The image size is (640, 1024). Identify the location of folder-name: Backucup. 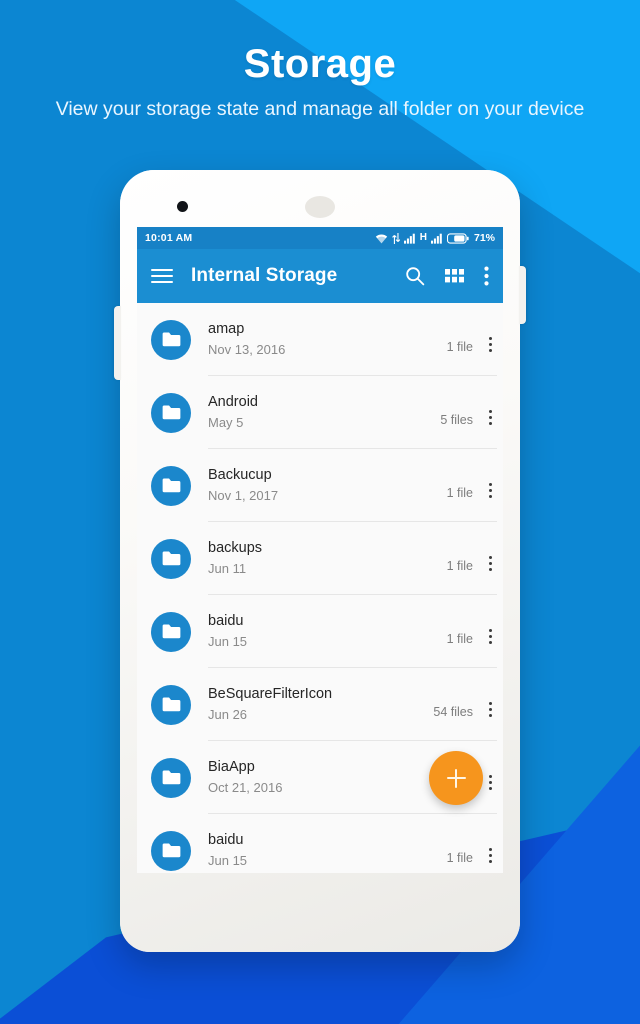
(240, 475).